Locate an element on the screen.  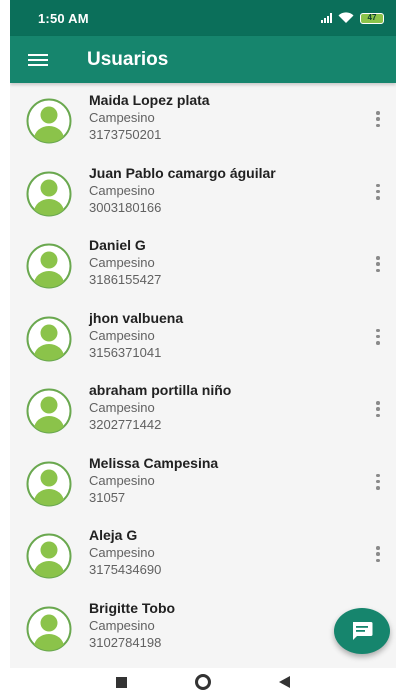
user-phone: 3003180166 is located at coordinates (125, 207).